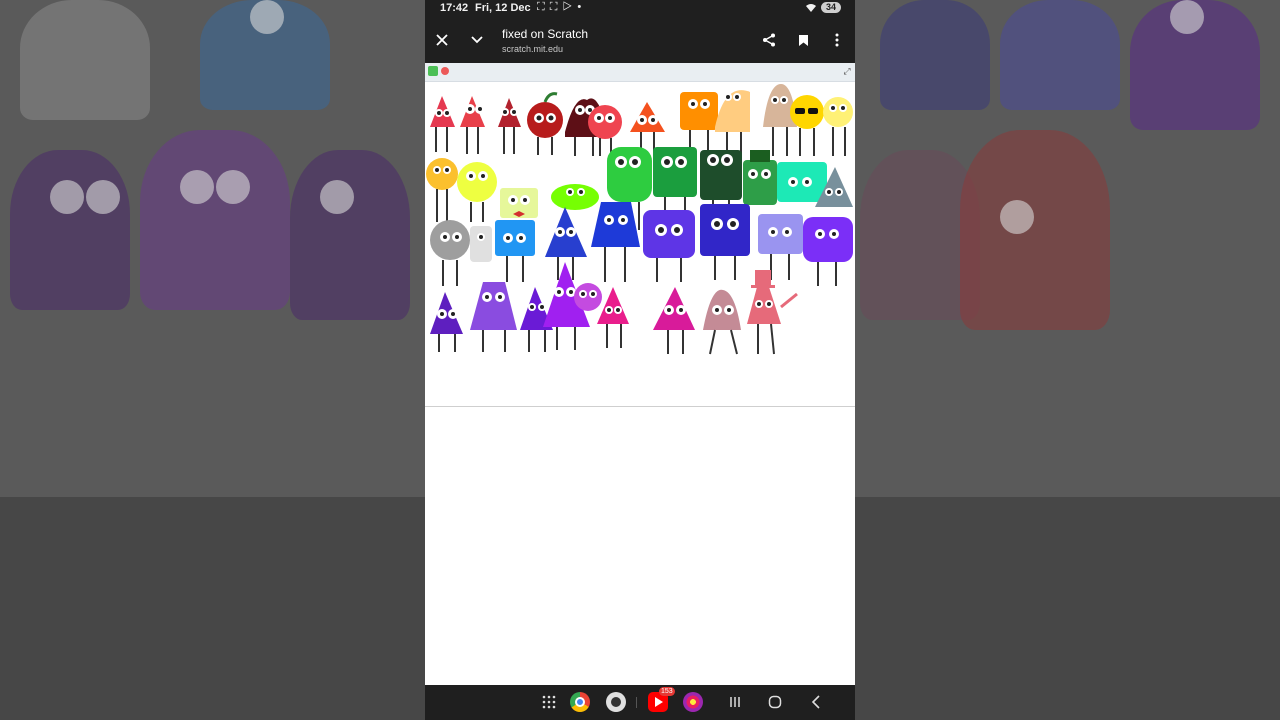 The image size is (1280, 720). What do you see at coordinates (667, 691) in the screenshot?
I see `youtube-notification-badge: 153` at bounding box center [667, 691].